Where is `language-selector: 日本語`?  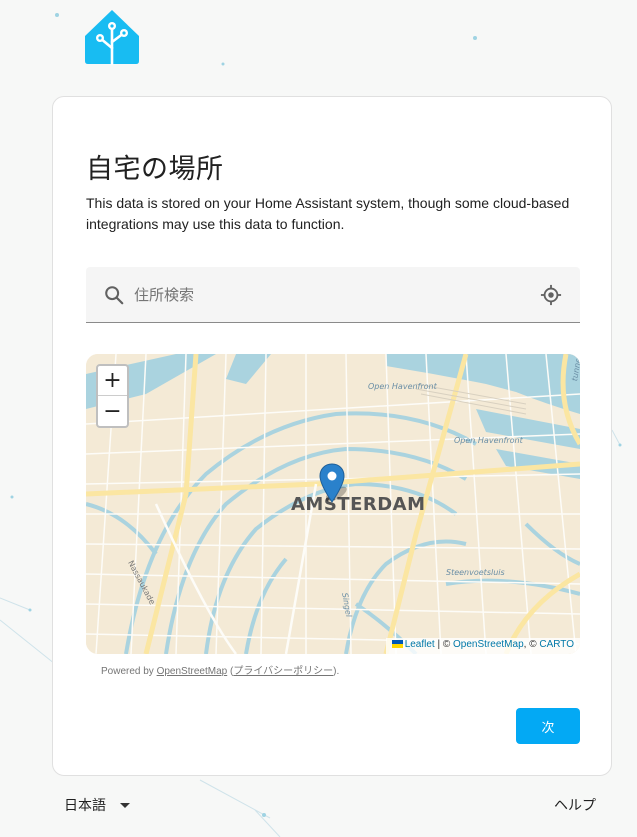 language-selector: 日本語 is located at coordinates (97, 805).